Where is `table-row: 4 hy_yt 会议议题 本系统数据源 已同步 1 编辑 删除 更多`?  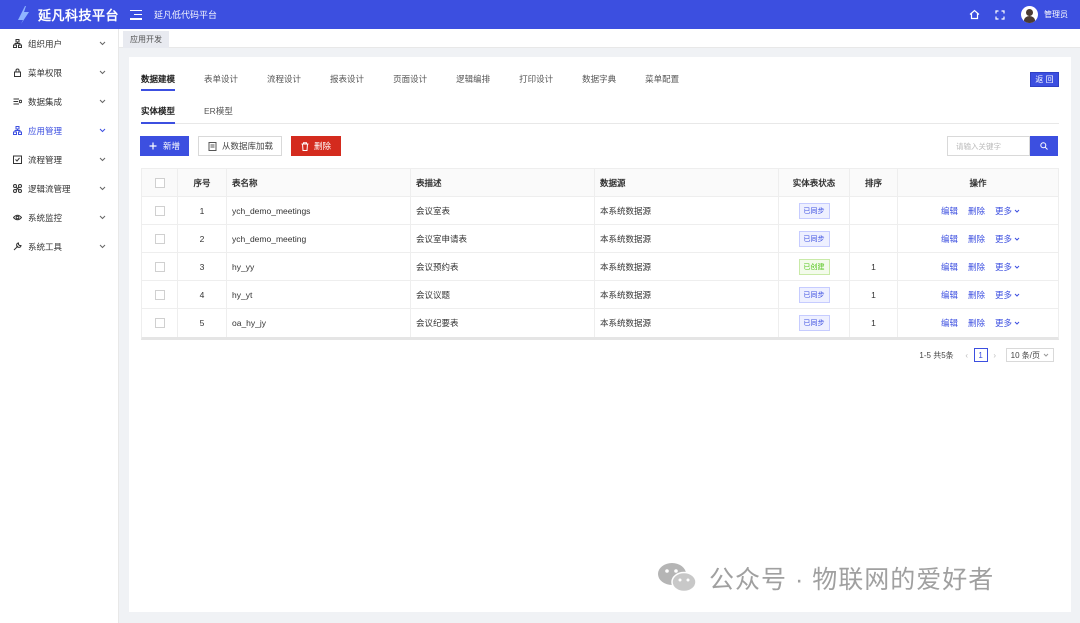 table-row: 4 hy_yt 会议议题 本系统数据源 已同步 1 编辑 删除 更多 is located at coordinates (600, 295).